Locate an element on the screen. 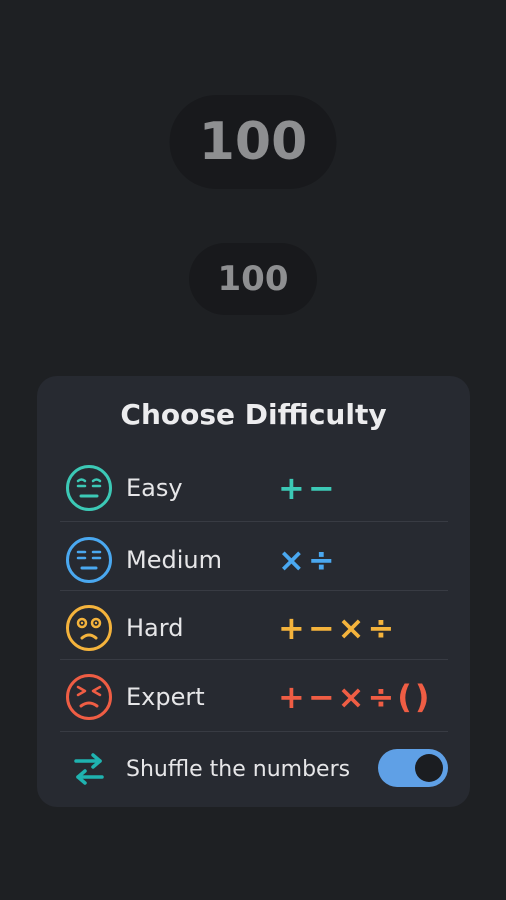 Image resolution: width=506 pixels, height=900 pixels. shuffle-row: Shuffle the numbers is located at coordinates (254, 769).